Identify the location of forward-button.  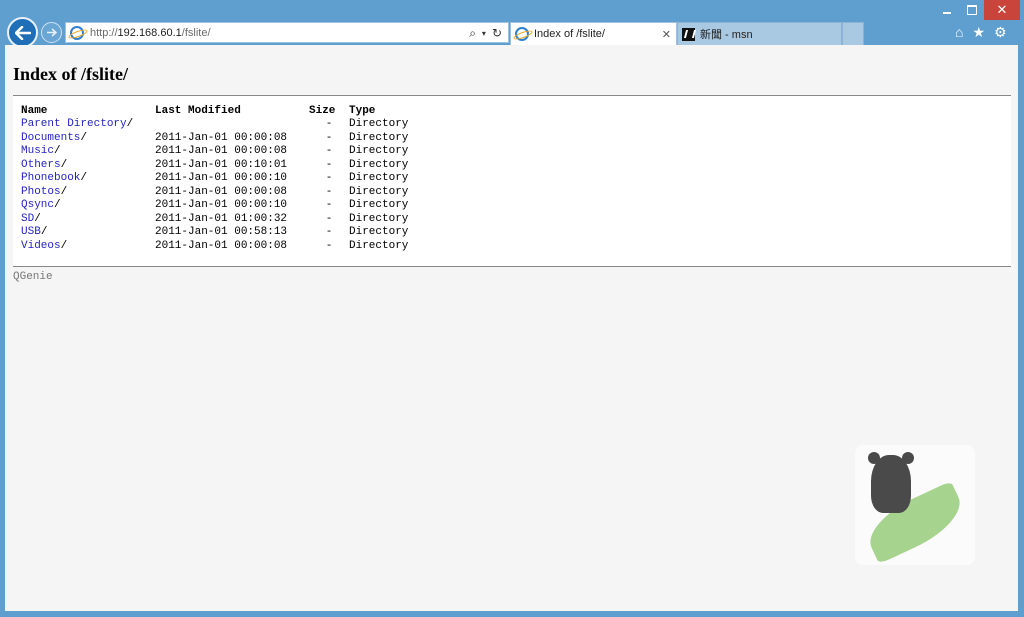
(51, 32).